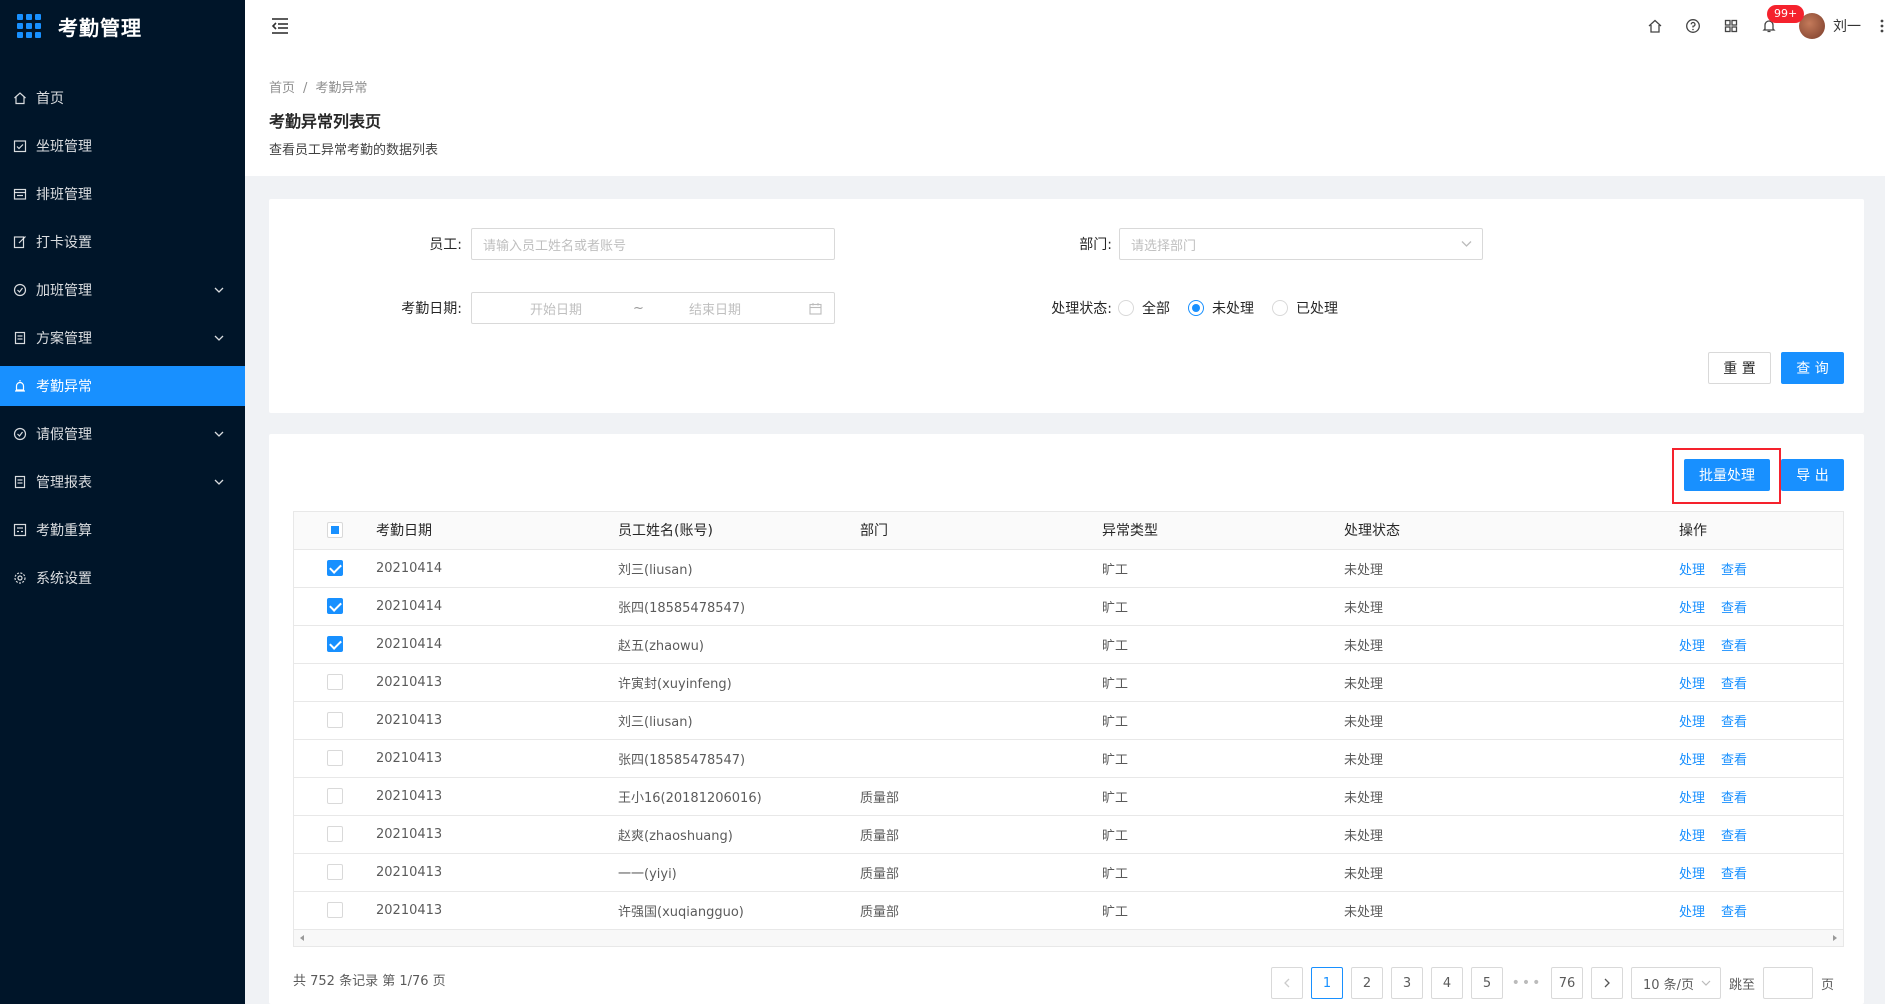 The width and height of the screenshot is (1885, 1004). I want to click on horizontal-scrollbar, so click(1068, 937).